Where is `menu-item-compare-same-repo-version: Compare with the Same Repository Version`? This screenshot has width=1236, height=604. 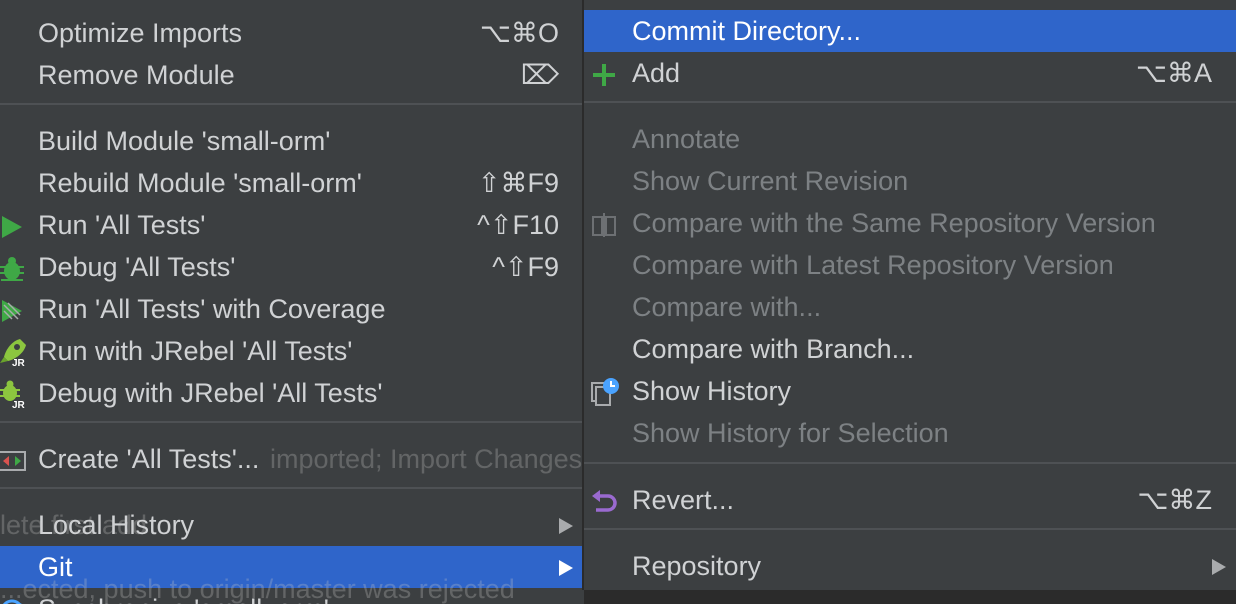 menu-item-compare-same-repo-version: Compare with the Same Repository Version is located at coordinates (910, 223).